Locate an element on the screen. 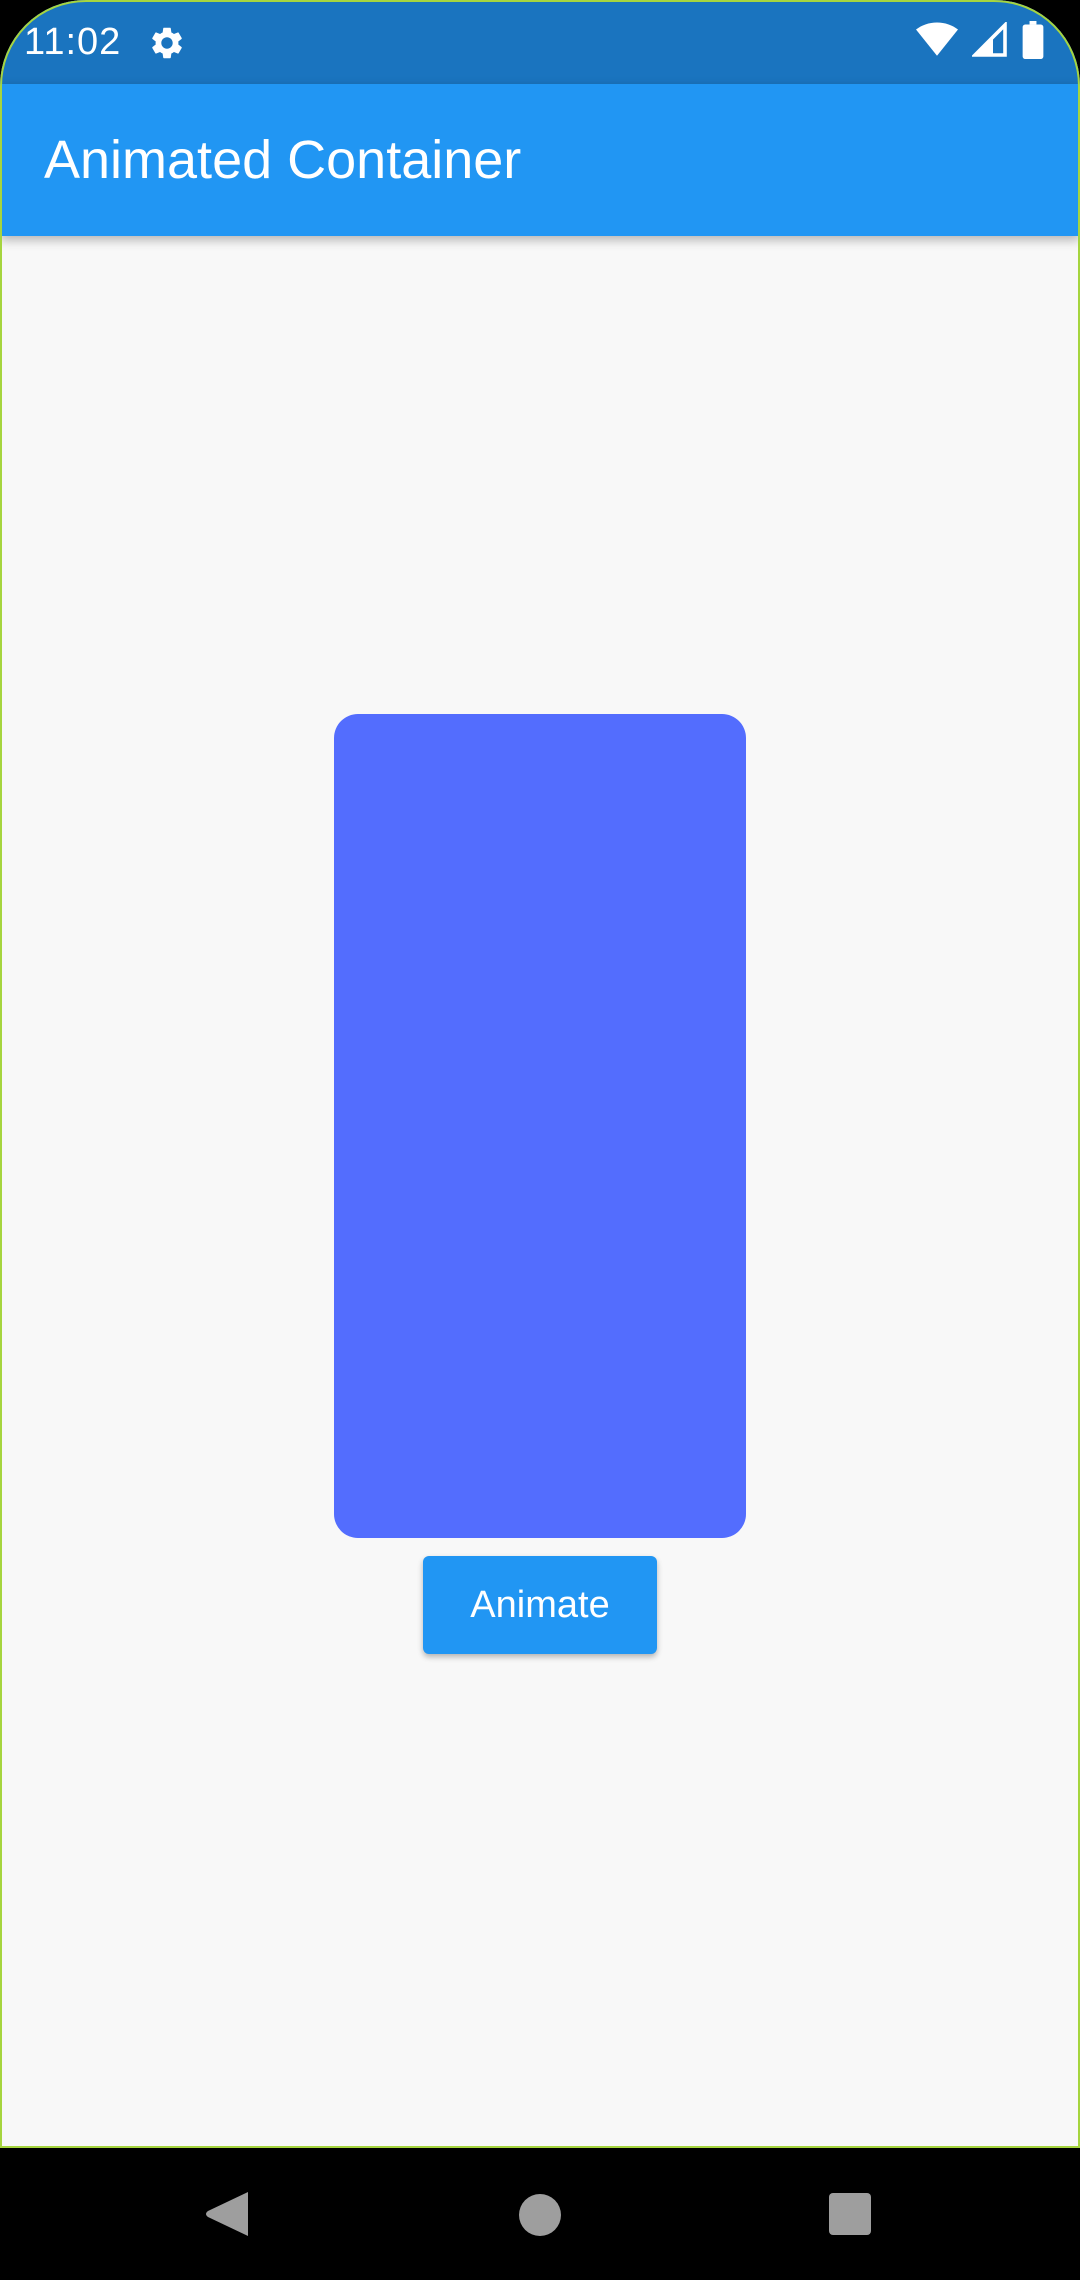 The width and height of the screenshot is (1080, 2280). status-bar: 11:02 is located at coordinates (540, 42).